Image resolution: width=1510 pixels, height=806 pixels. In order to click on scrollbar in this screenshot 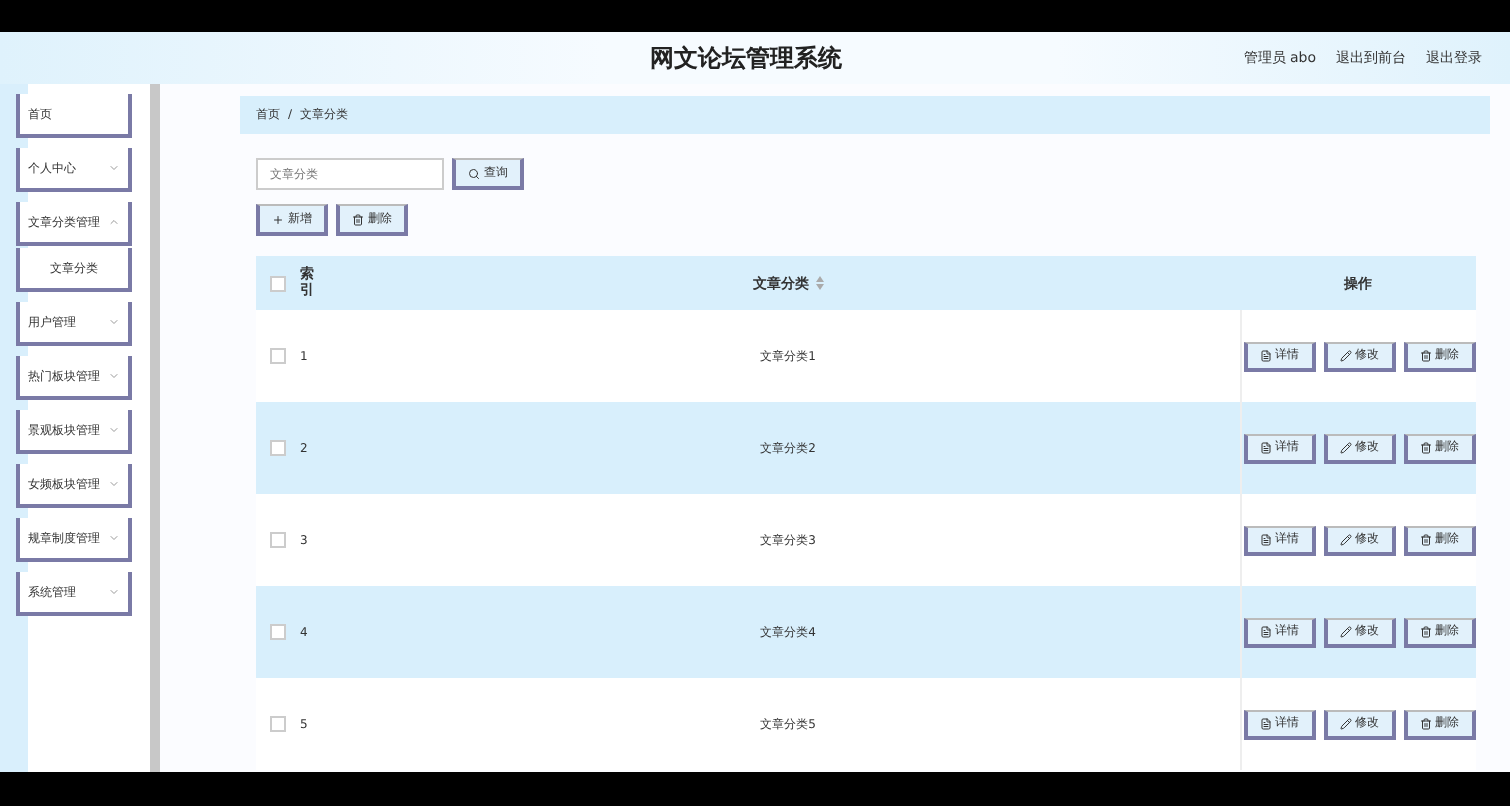, I will do `click(155, 428)`.